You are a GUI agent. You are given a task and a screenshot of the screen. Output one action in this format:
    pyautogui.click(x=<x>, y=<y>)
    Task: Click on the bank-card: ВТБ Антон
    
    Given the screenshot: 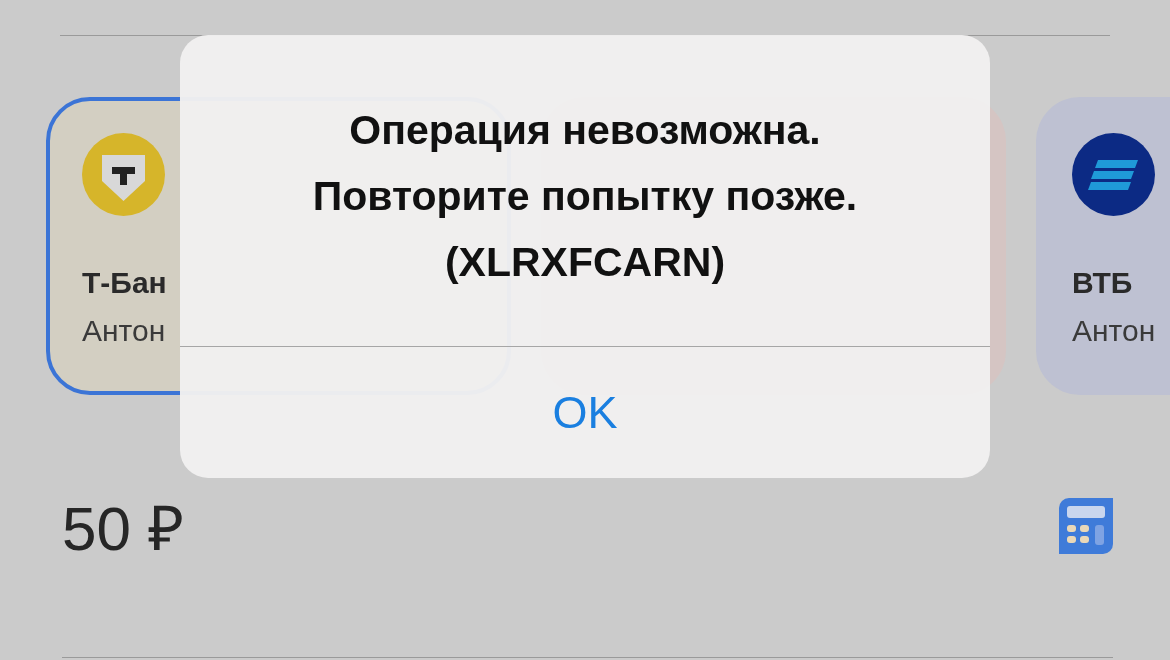 What is the action you would take?
    pyautogui.click(x=1103, y=246)
    